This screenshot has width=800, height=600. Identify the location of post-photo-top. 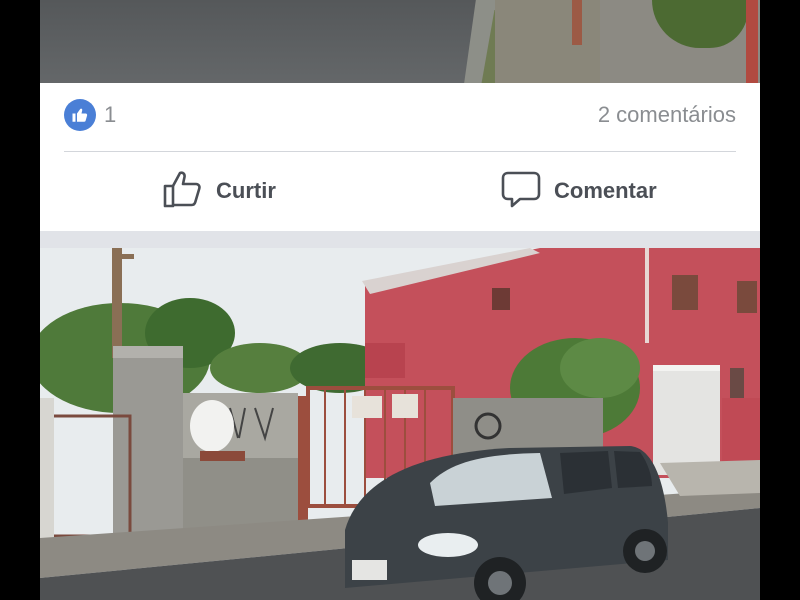
(400, 41).